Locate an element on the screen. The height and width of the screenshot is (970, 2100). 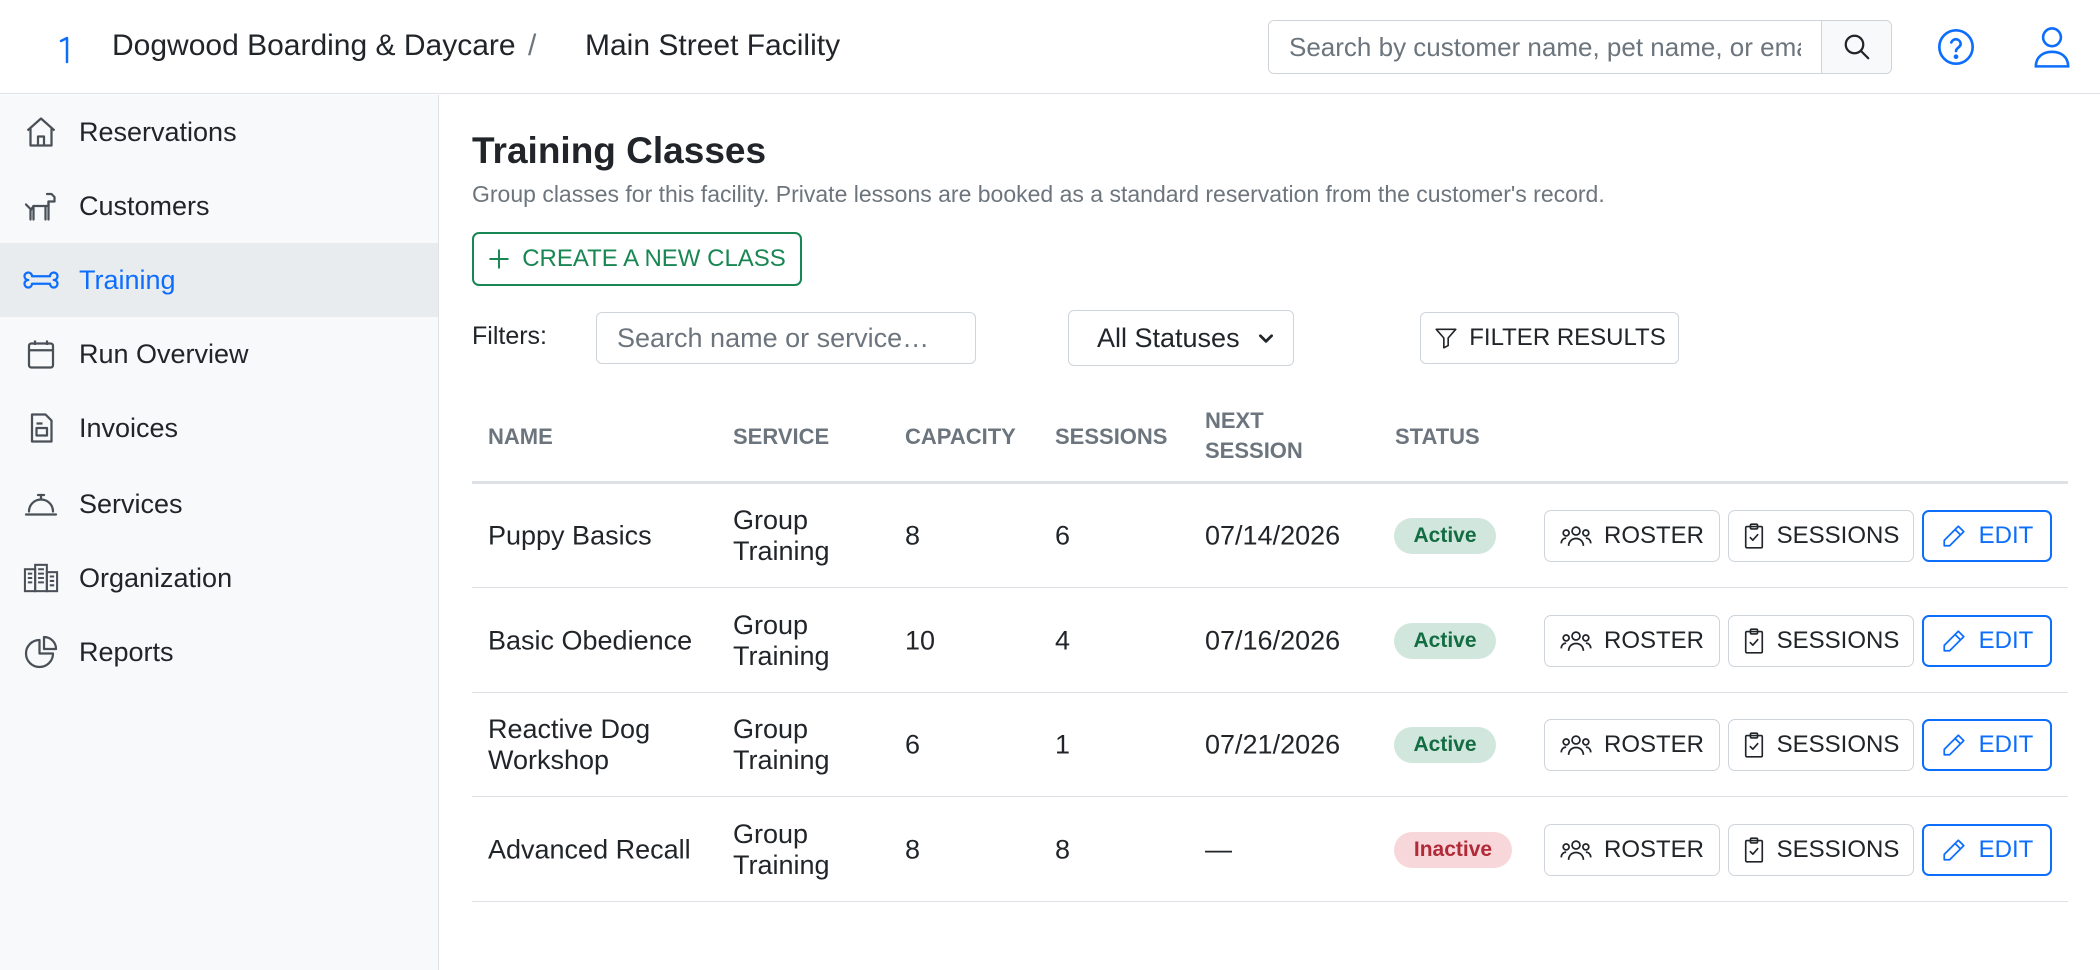
class-capacity: 10 is located at coordinates (920, 640).